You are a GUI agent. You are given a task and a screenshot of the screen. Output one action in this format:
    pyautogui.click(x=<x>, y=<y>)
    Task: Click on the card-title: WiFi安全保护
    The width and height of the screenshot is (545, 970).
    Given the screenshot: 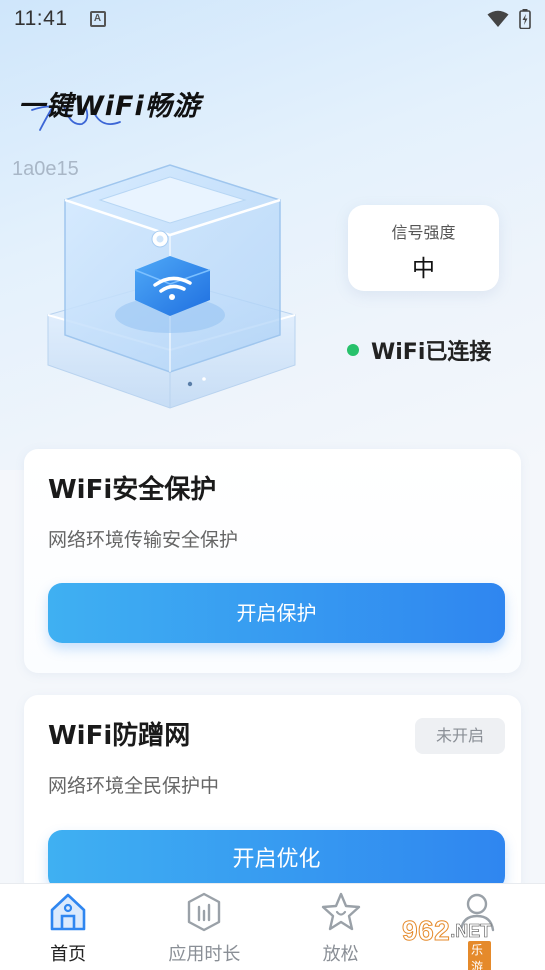 What is the action you would take?
    pyautogui.click(x=132, y=490)
    